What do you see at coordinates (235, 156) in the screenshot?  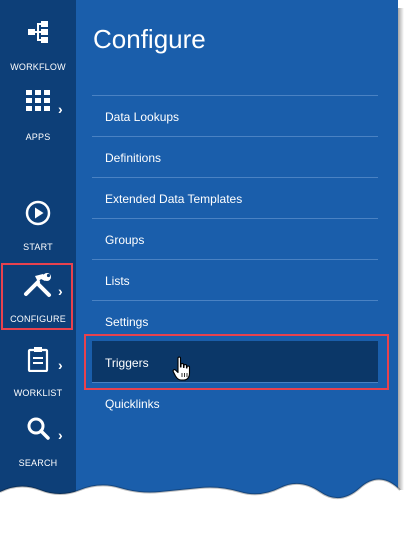 I see `menu-item-definitions: Definitions` at bounding box center [235, 156].